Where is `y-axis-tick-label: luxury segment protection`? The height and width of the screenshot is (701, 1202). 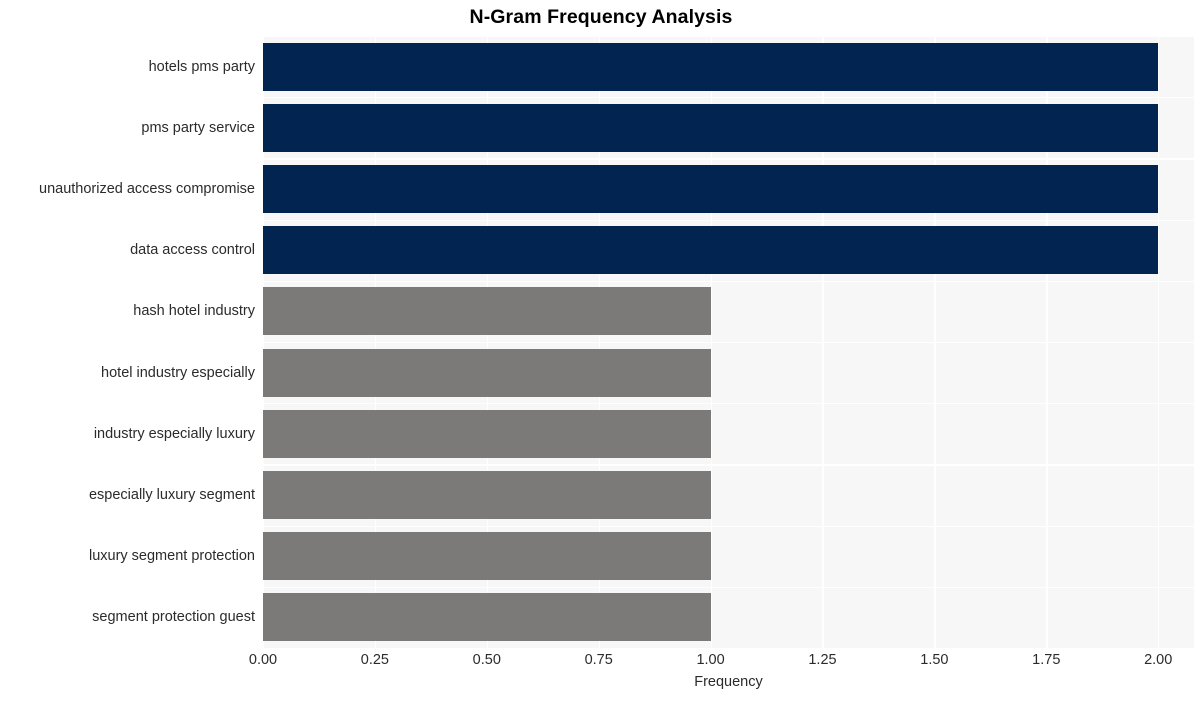 y-axis-tick-label: luxury segment protection is located at coordinates (171, 556).